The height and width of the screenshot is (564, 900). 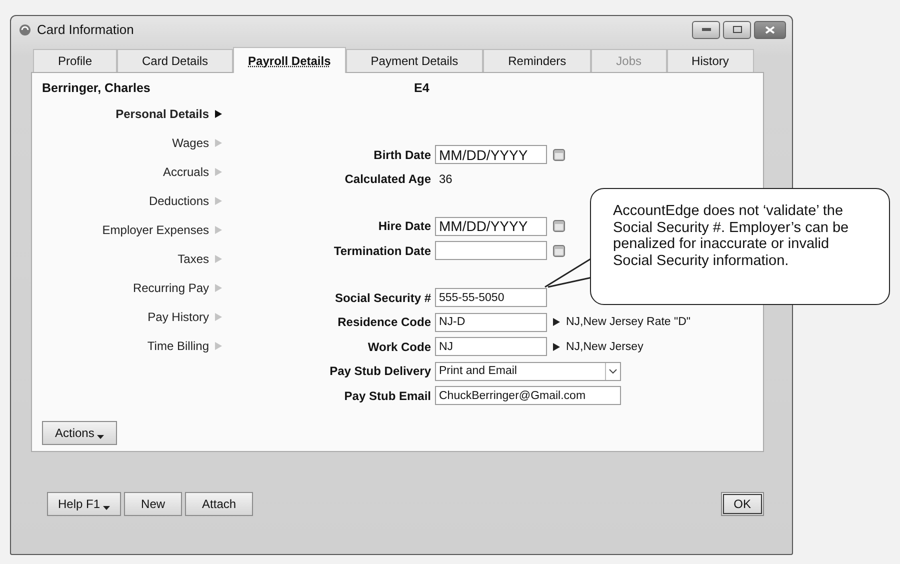 I want to click on tab: Payment Details, so click(x=415, y=60).